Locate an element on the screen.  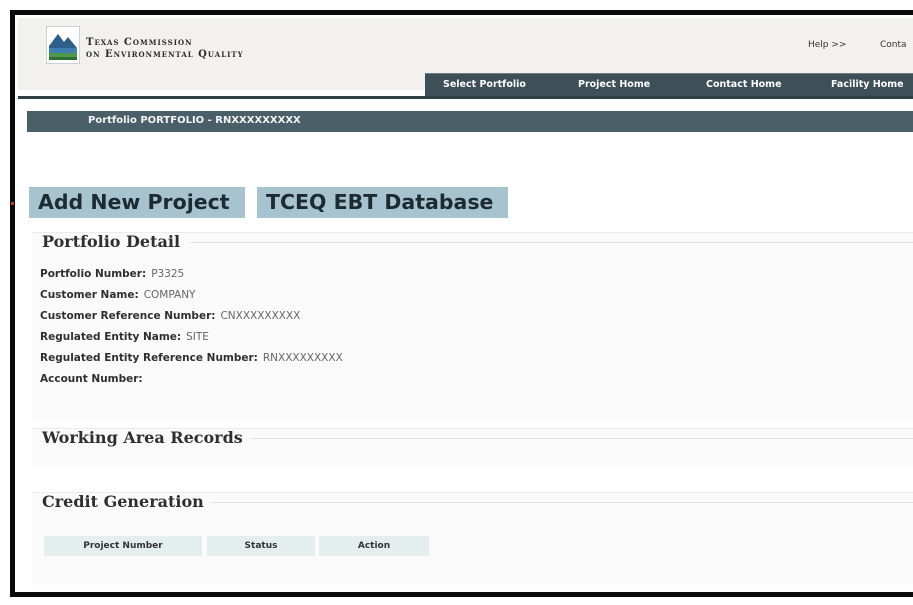
field-label: Regulated Entity Reference Number: is located at coordinates (149, 358).